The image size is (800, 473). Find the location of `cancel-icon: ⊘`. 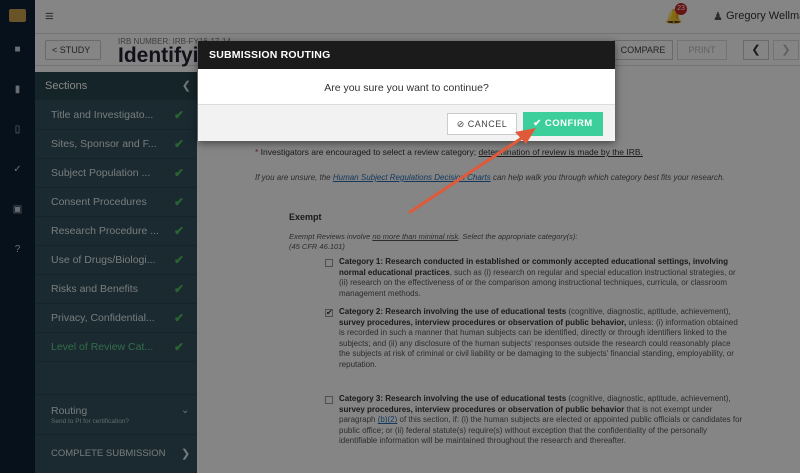

cancel-icon: ⊘ is located at coordinates (460, 124).